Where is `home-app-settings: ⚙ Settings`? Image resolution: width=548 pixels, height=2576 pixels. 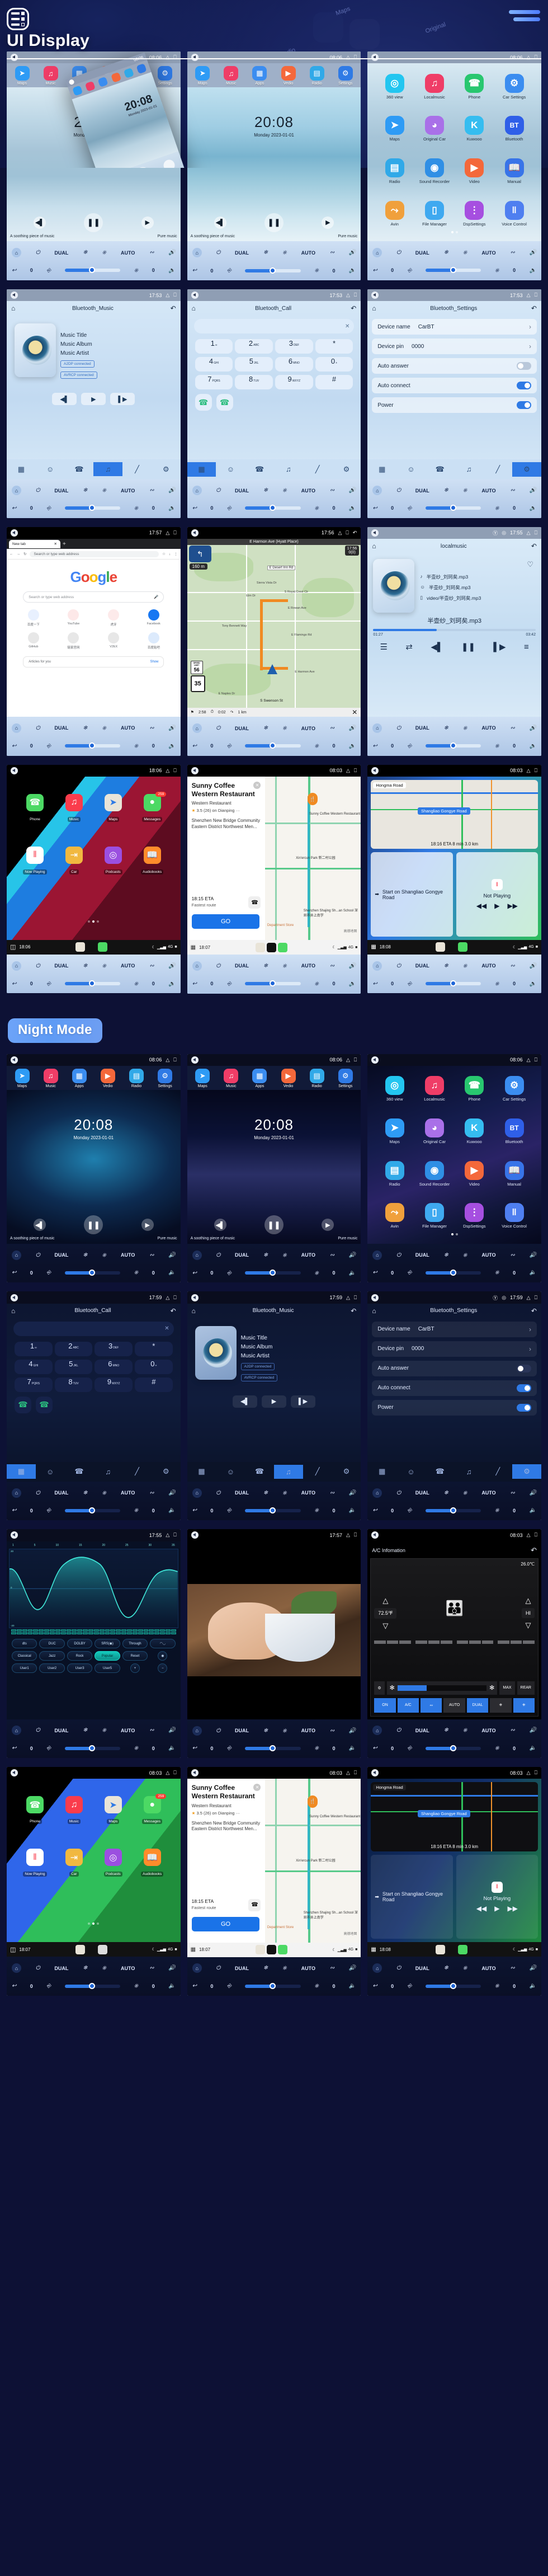 home-app-settings: ⚙ Settings is located at coordinates (165, 76).